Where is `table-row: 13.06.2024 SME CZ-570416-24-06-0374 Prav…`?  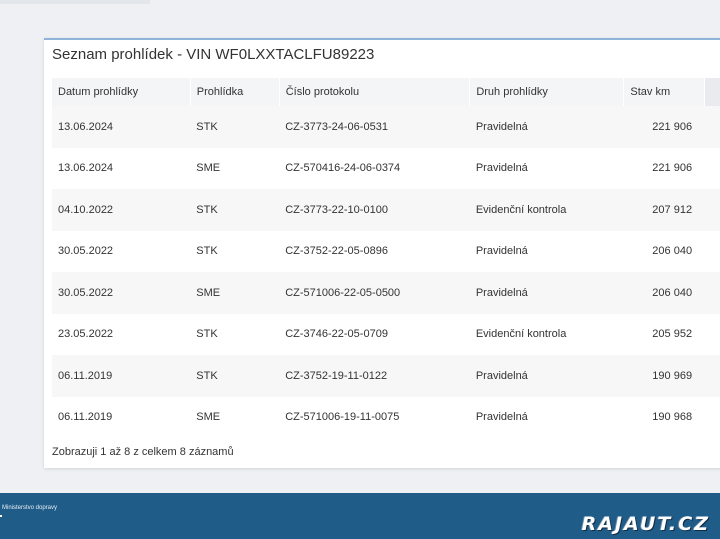 table-row: 13.06.2024 SME CZ-570416-24-06-0374 Prav… is located at coordinates (386, 168).